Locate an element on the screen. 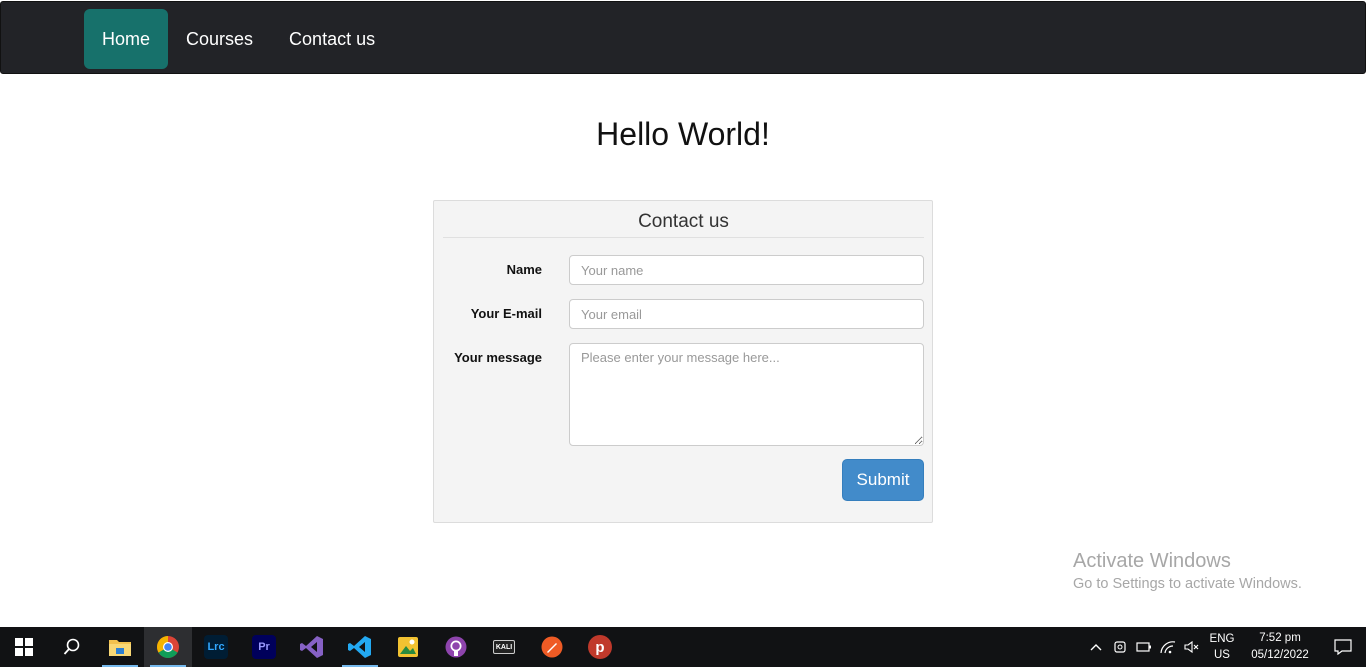 The image size is (1366, 667). volume-muted-icon is located at coordinates (1191, 647).